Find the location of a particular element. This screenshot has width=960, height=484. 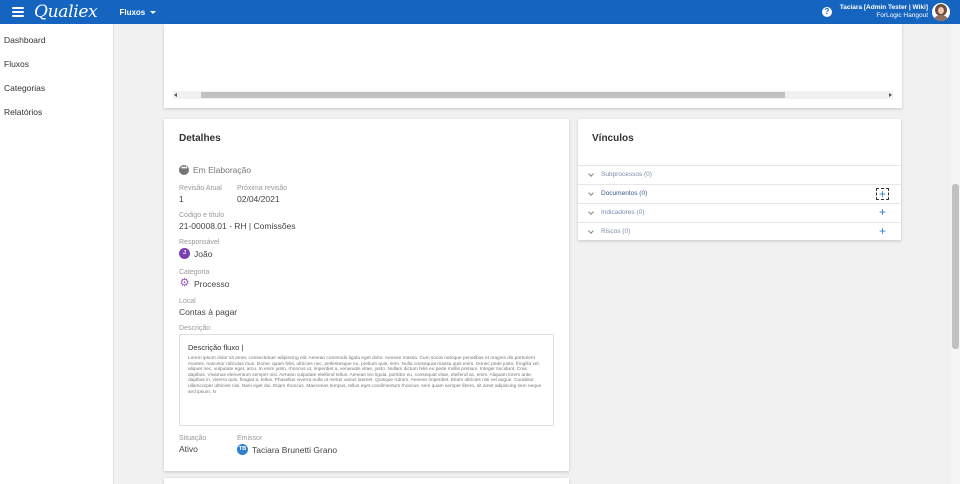

next-card is located at coordinates (366, 481).